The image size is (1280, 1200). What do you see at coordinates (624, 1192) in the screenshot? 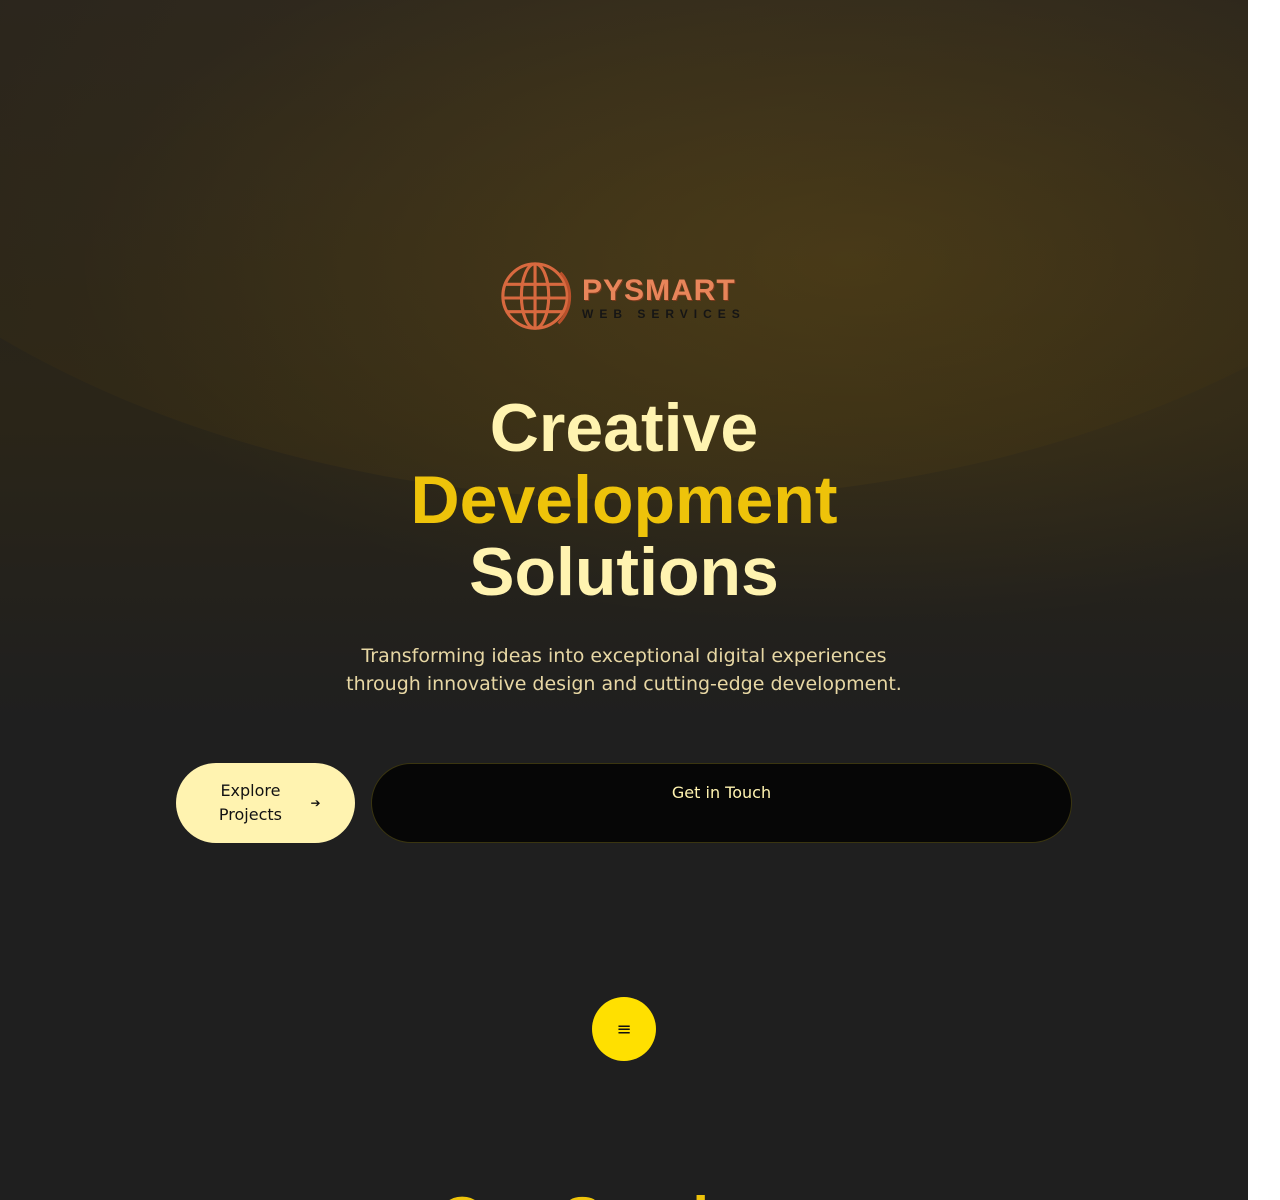
I see `services-heading: Our Services` at bounding box center [624, 1192].